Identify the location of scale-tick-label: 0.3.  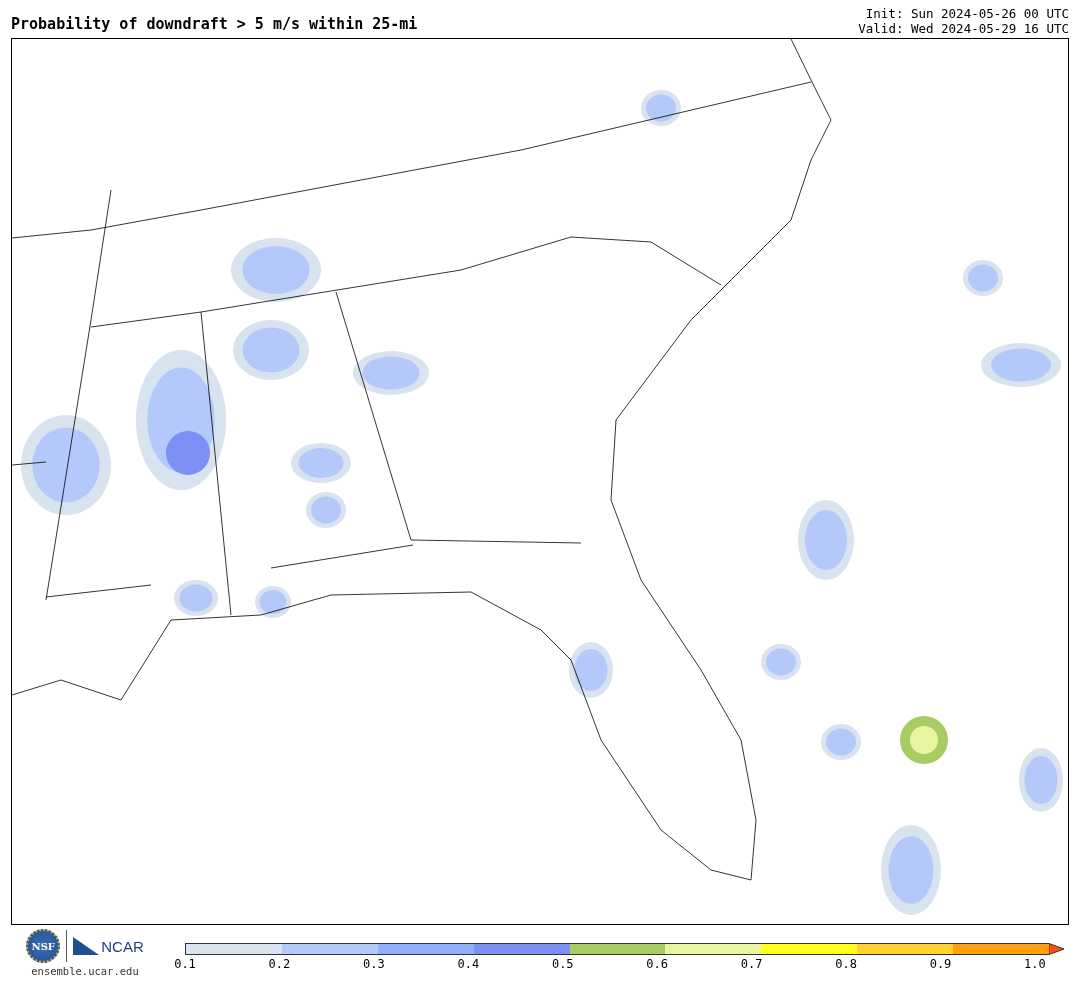
(374, 964).